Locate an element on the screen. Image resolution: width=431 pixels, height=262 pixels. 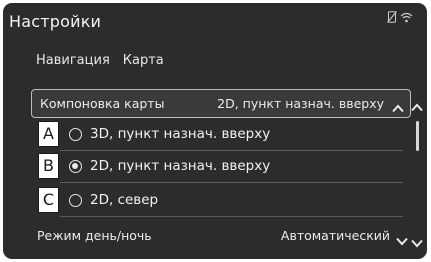
wifi-icon is located at coordinates (406, 17).